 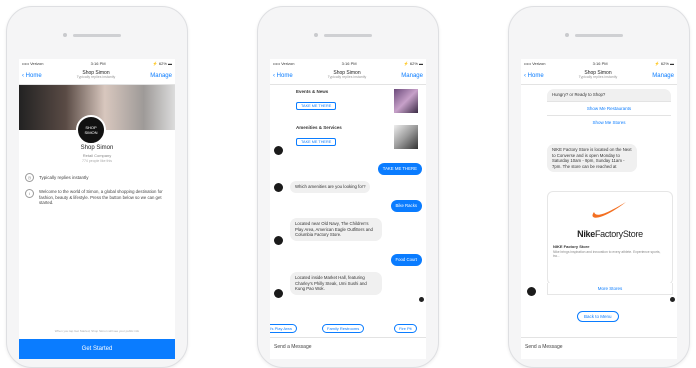 I want to click on show-restaurants-button: Show Me Restaurants, so click(x=609, y=107).